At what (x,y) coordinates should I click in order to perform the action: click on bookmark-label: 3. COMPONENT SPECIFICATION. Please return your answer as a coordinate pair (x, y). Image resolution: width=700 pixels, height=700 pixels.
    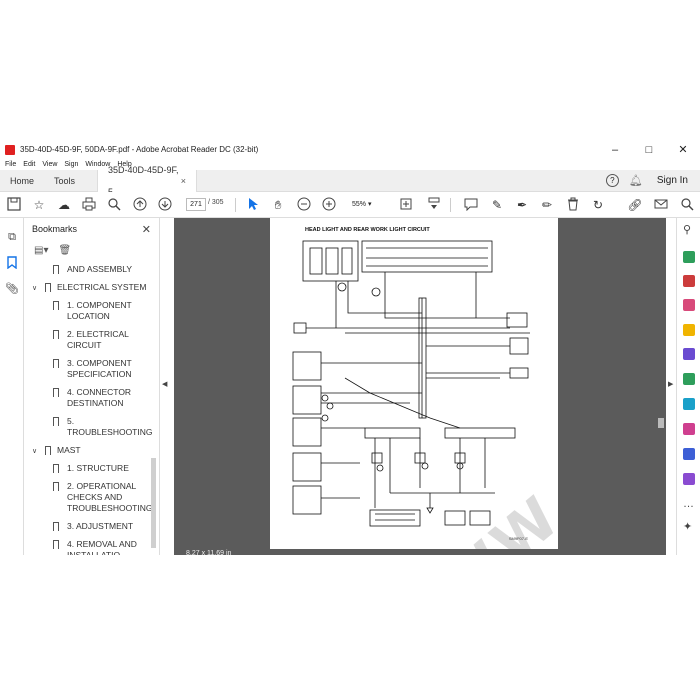
    Looking at the image, I should click on (99, 368).